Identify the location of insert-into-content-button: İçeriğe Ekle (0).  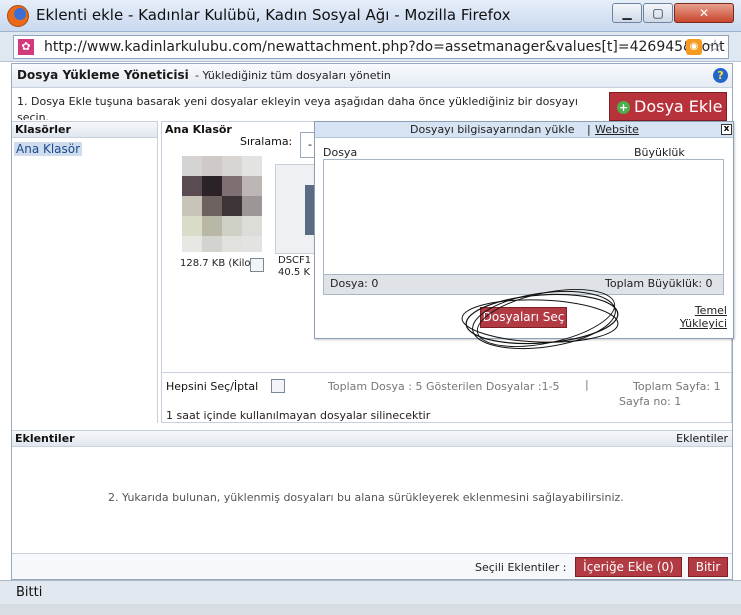
(628, 567).